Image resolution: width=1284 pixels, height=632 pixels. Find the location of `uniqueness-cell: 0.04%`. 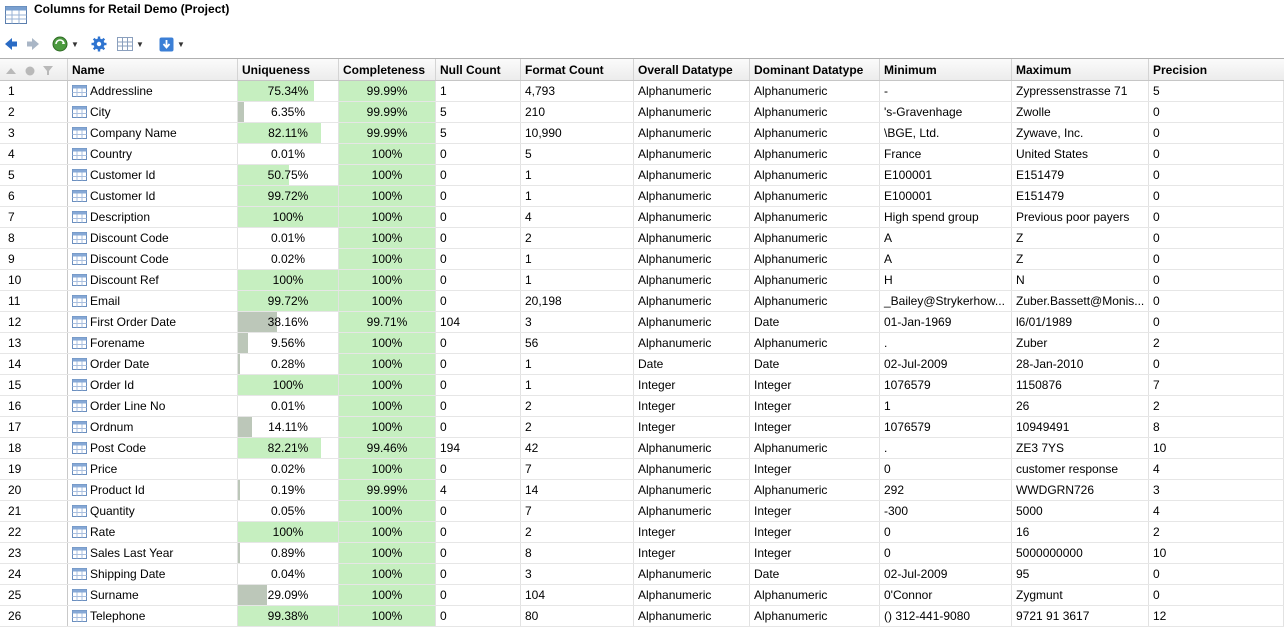

uniqueness-cell: 0.04% is located at coordinates (288, 574).